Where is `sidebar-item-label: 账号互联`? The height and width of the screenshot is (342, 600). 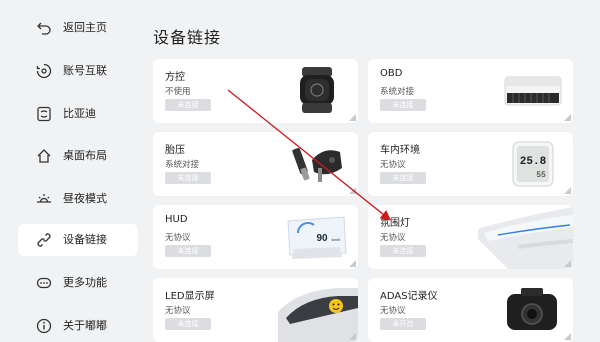
sidebar-item-label: 账号互联 is located at coordinates (85, 70).